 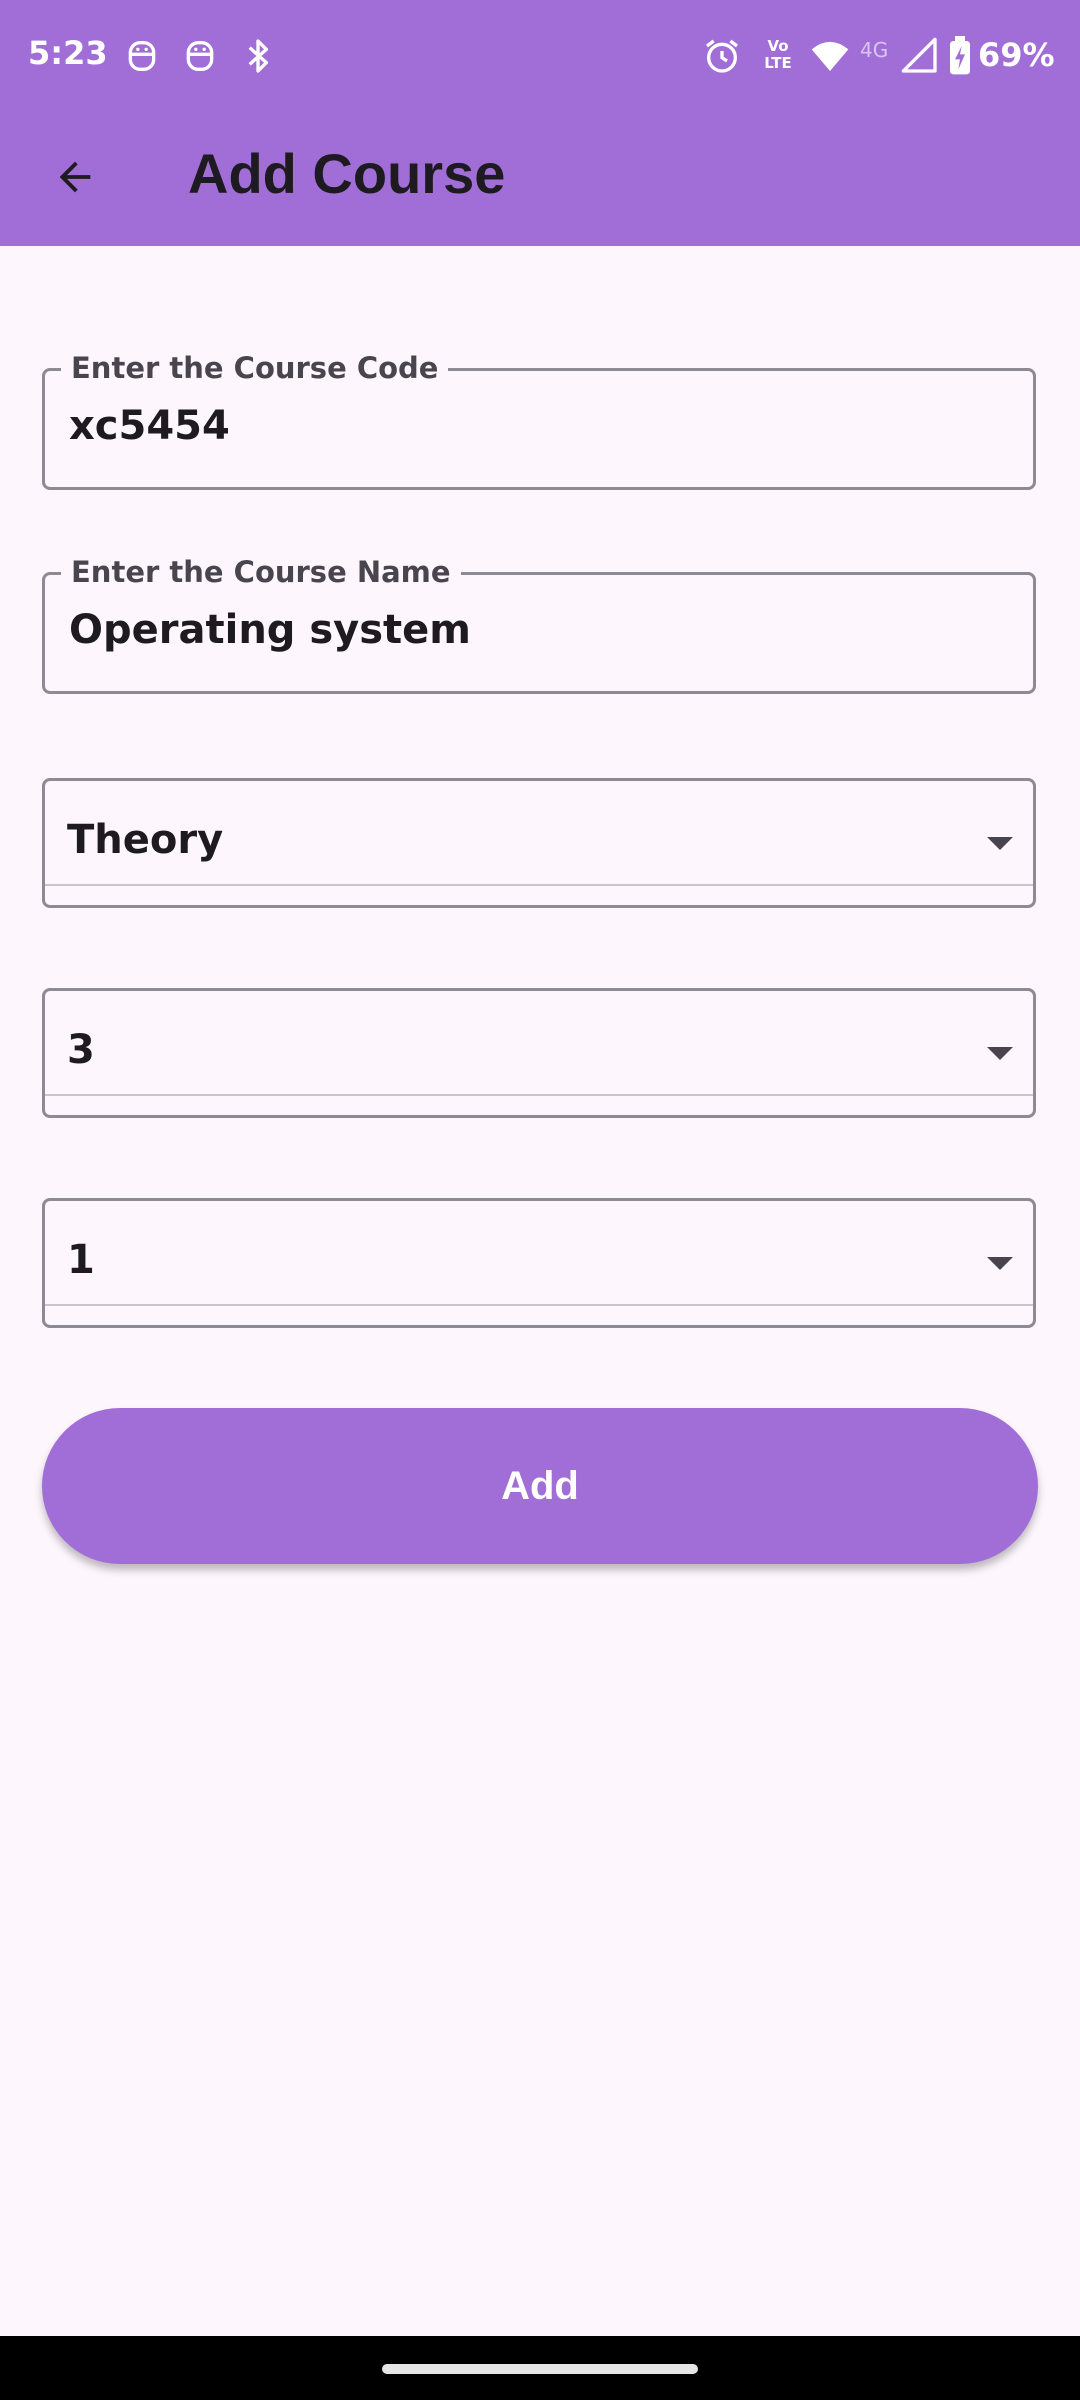 I want to click on home-gesture-handle, so click(x=540, y=2369).